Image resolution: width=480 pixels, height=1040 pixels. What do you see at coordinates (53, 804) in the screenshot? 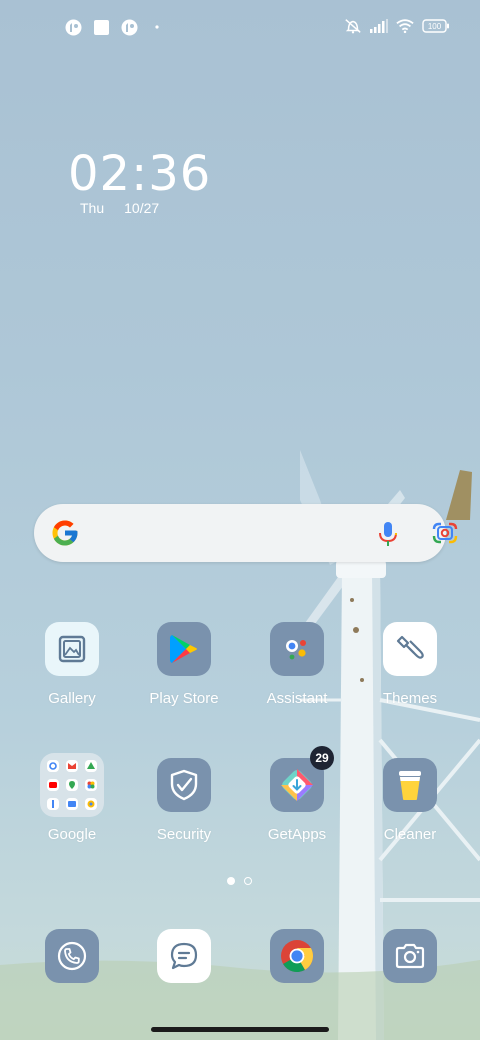
I see `folder-app-duo-icon` at bounding box center [53, 804].